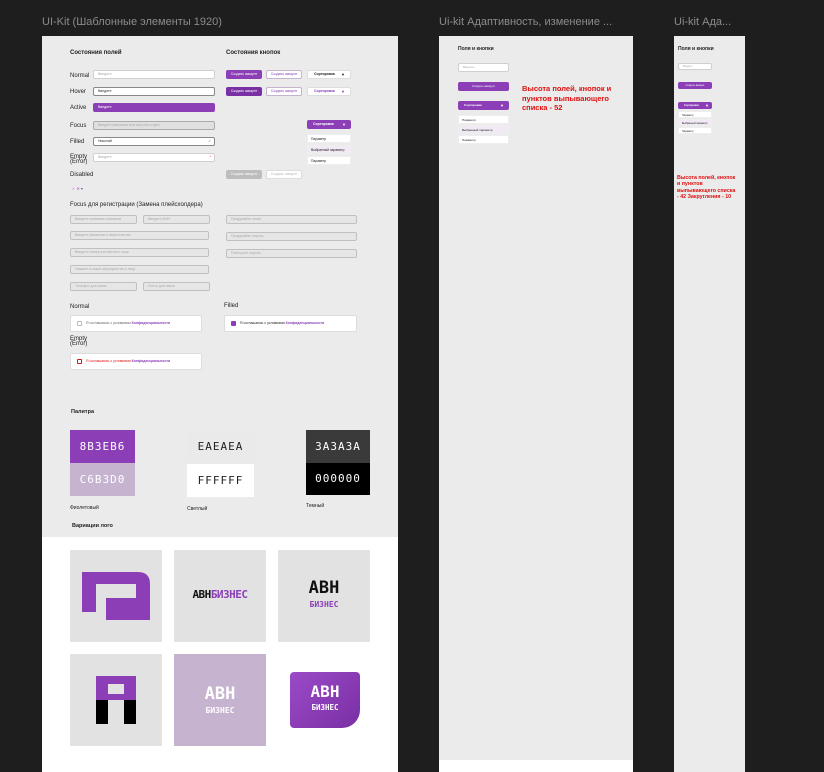 The width and height of the screenshot is (824, 772). I want to click on reg-field-company: Введите название компании, so click(103, 219).